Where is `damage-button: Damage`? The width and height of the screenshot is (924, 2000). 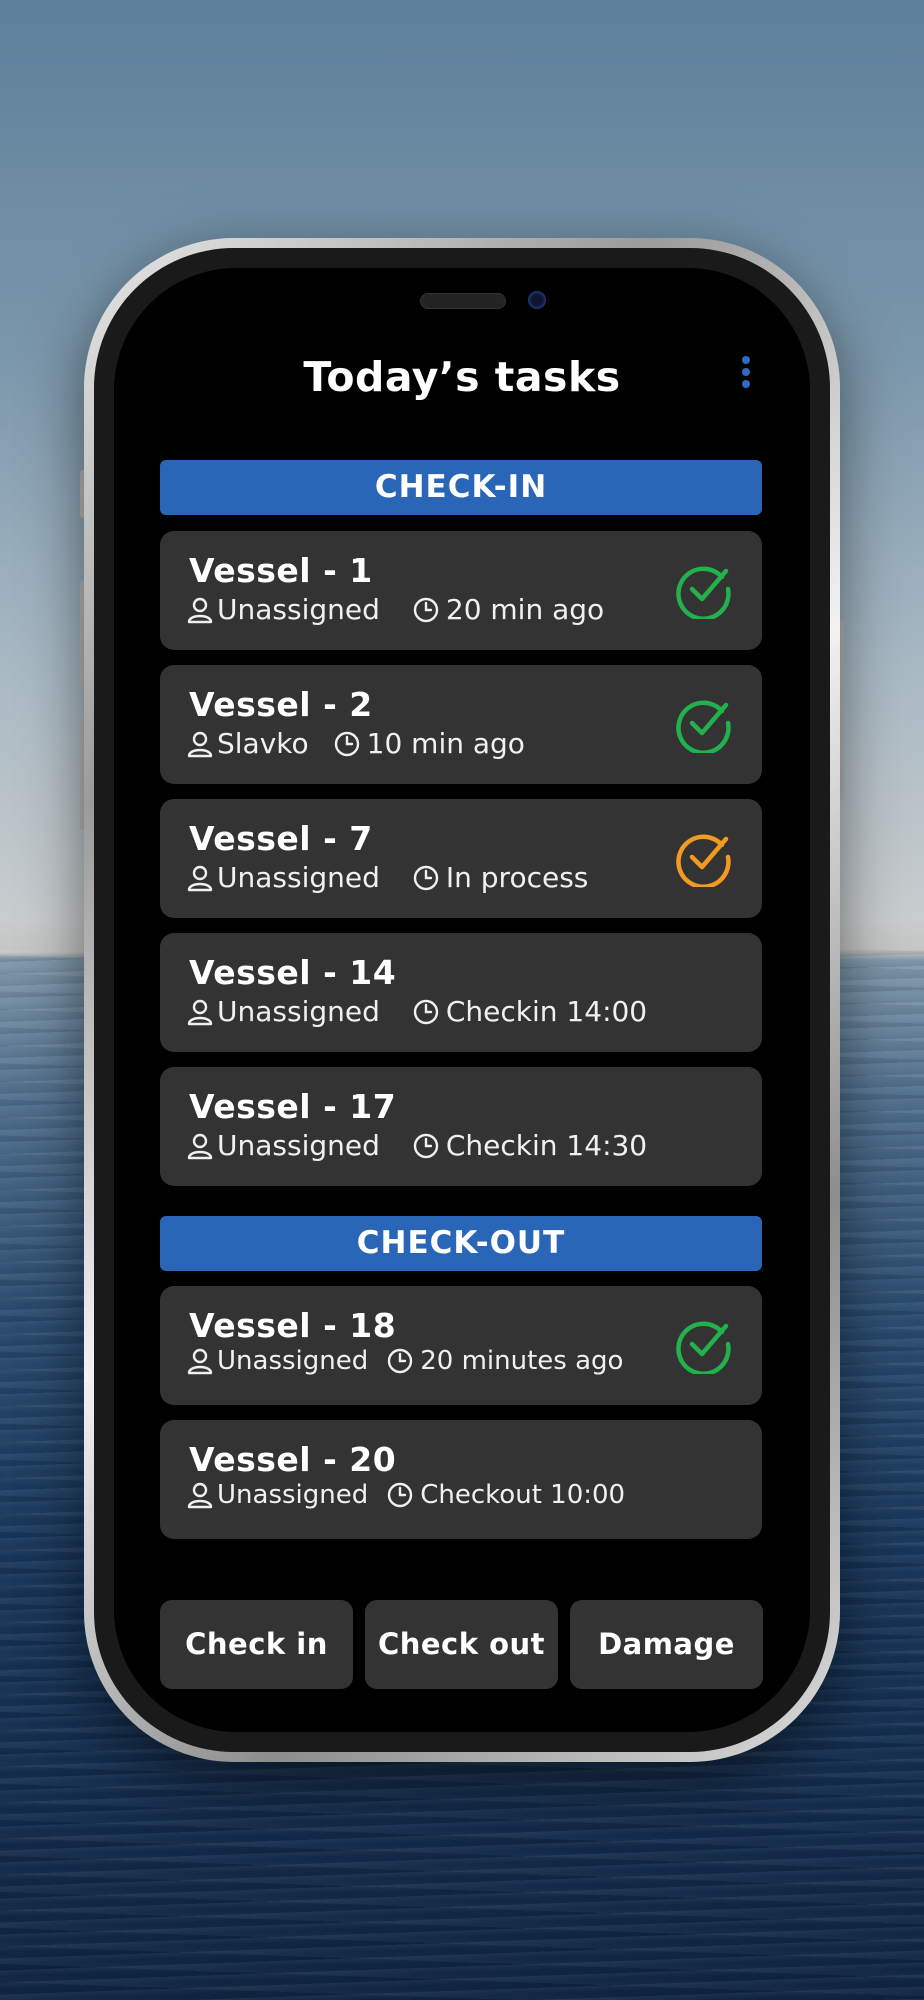
damage-button: Damage is located at coordinates (666, 1644).